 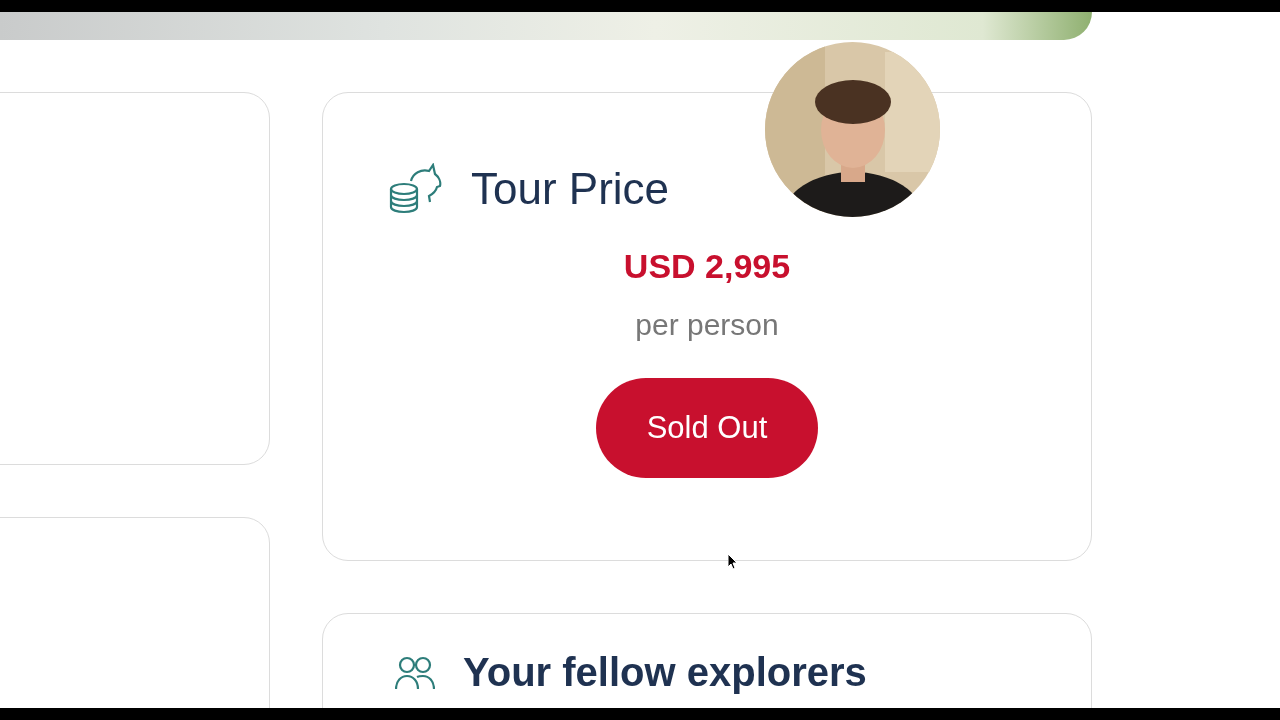 I want to click on coins-piggy-icon, so click(x=416, y=189).